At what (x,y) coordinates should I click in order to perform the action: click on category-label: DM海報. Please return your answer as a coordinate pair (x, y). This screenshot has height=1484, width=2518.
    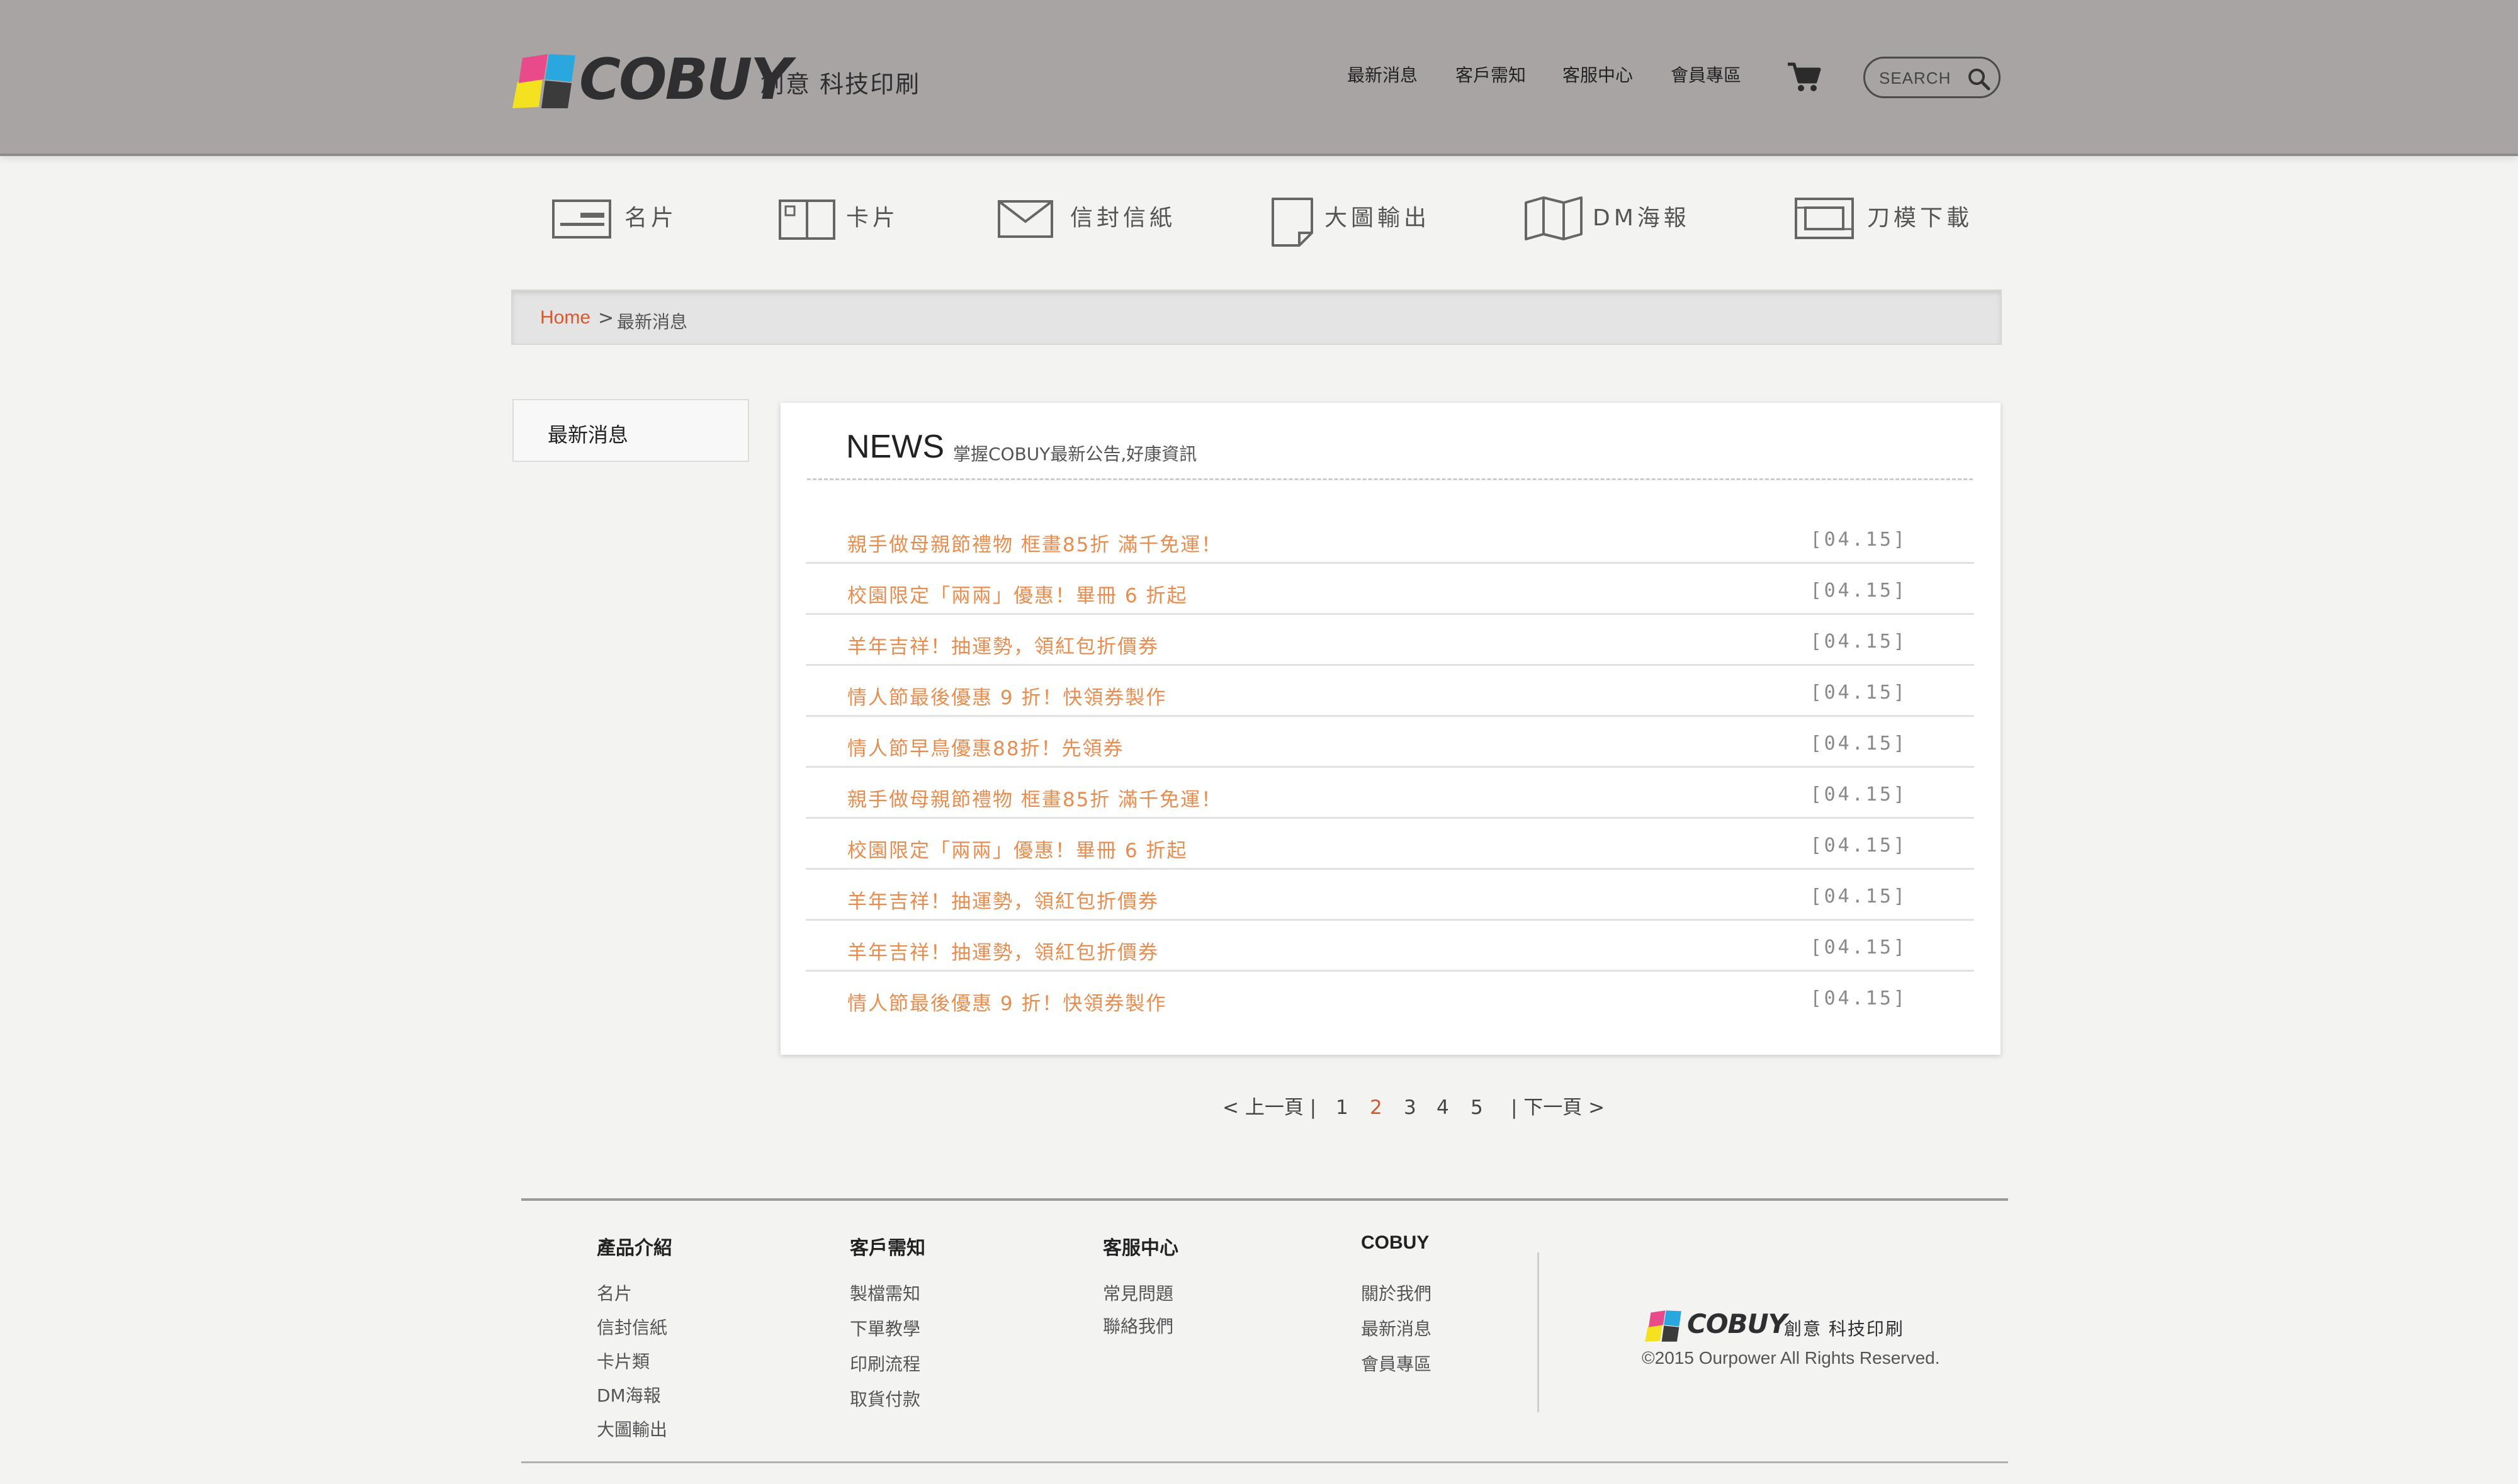
    Looking at the image, I should click on (1641, 218).